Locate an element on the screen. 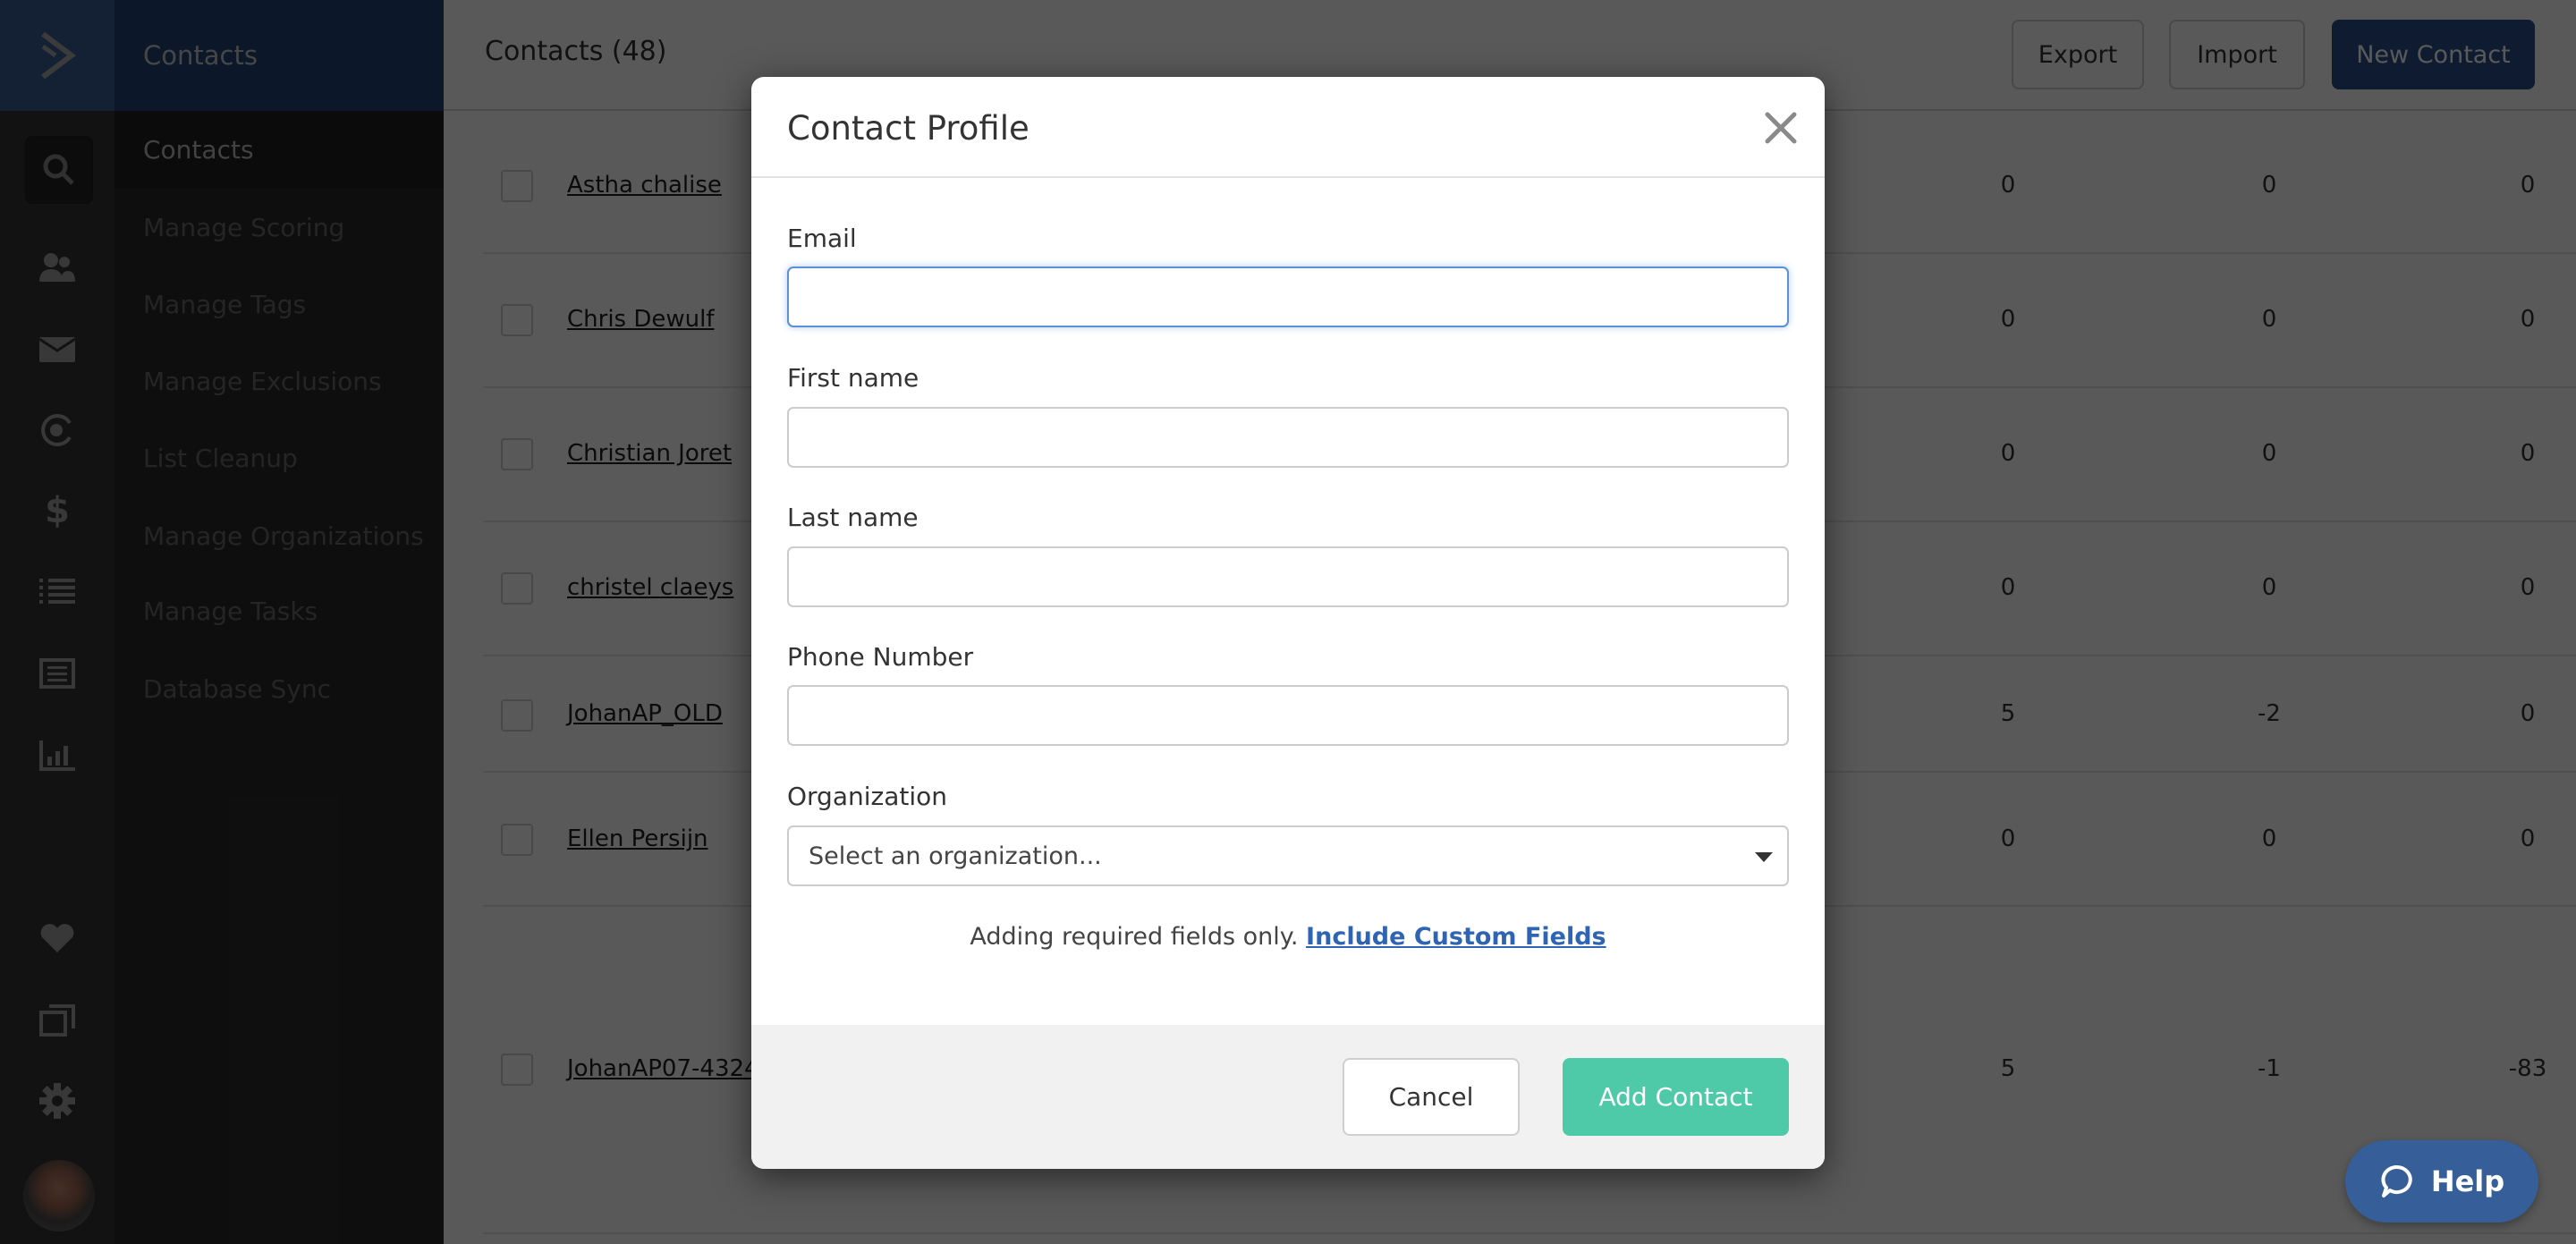 The image size is (2576, 1244). modal-footer: Cancel Add Contact is located at coordinates (1288, 1097).